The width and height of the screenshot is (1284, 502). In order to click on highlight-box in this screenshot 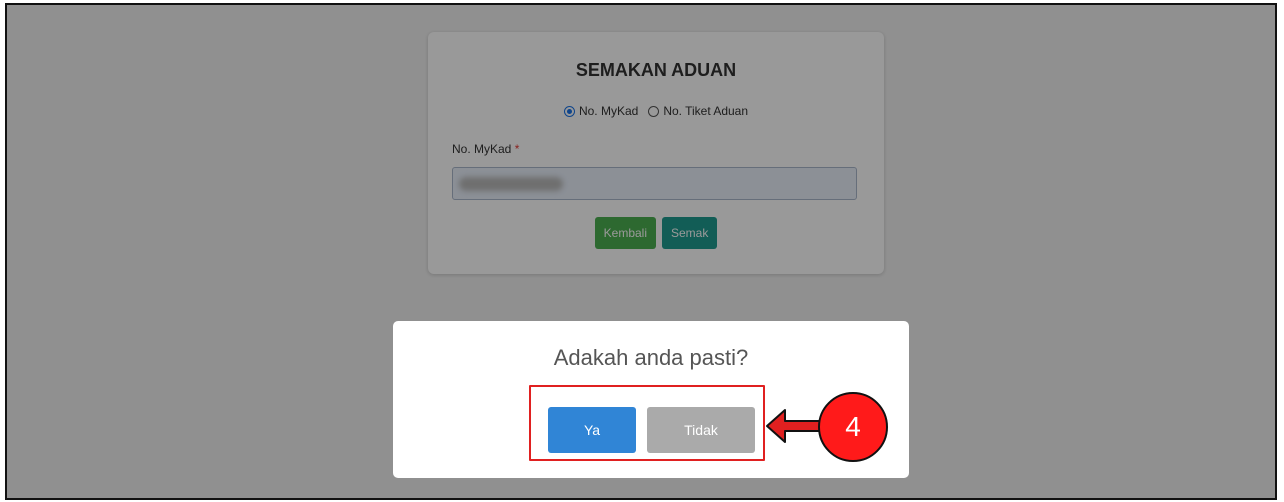, I will do `click(647, 423)`.